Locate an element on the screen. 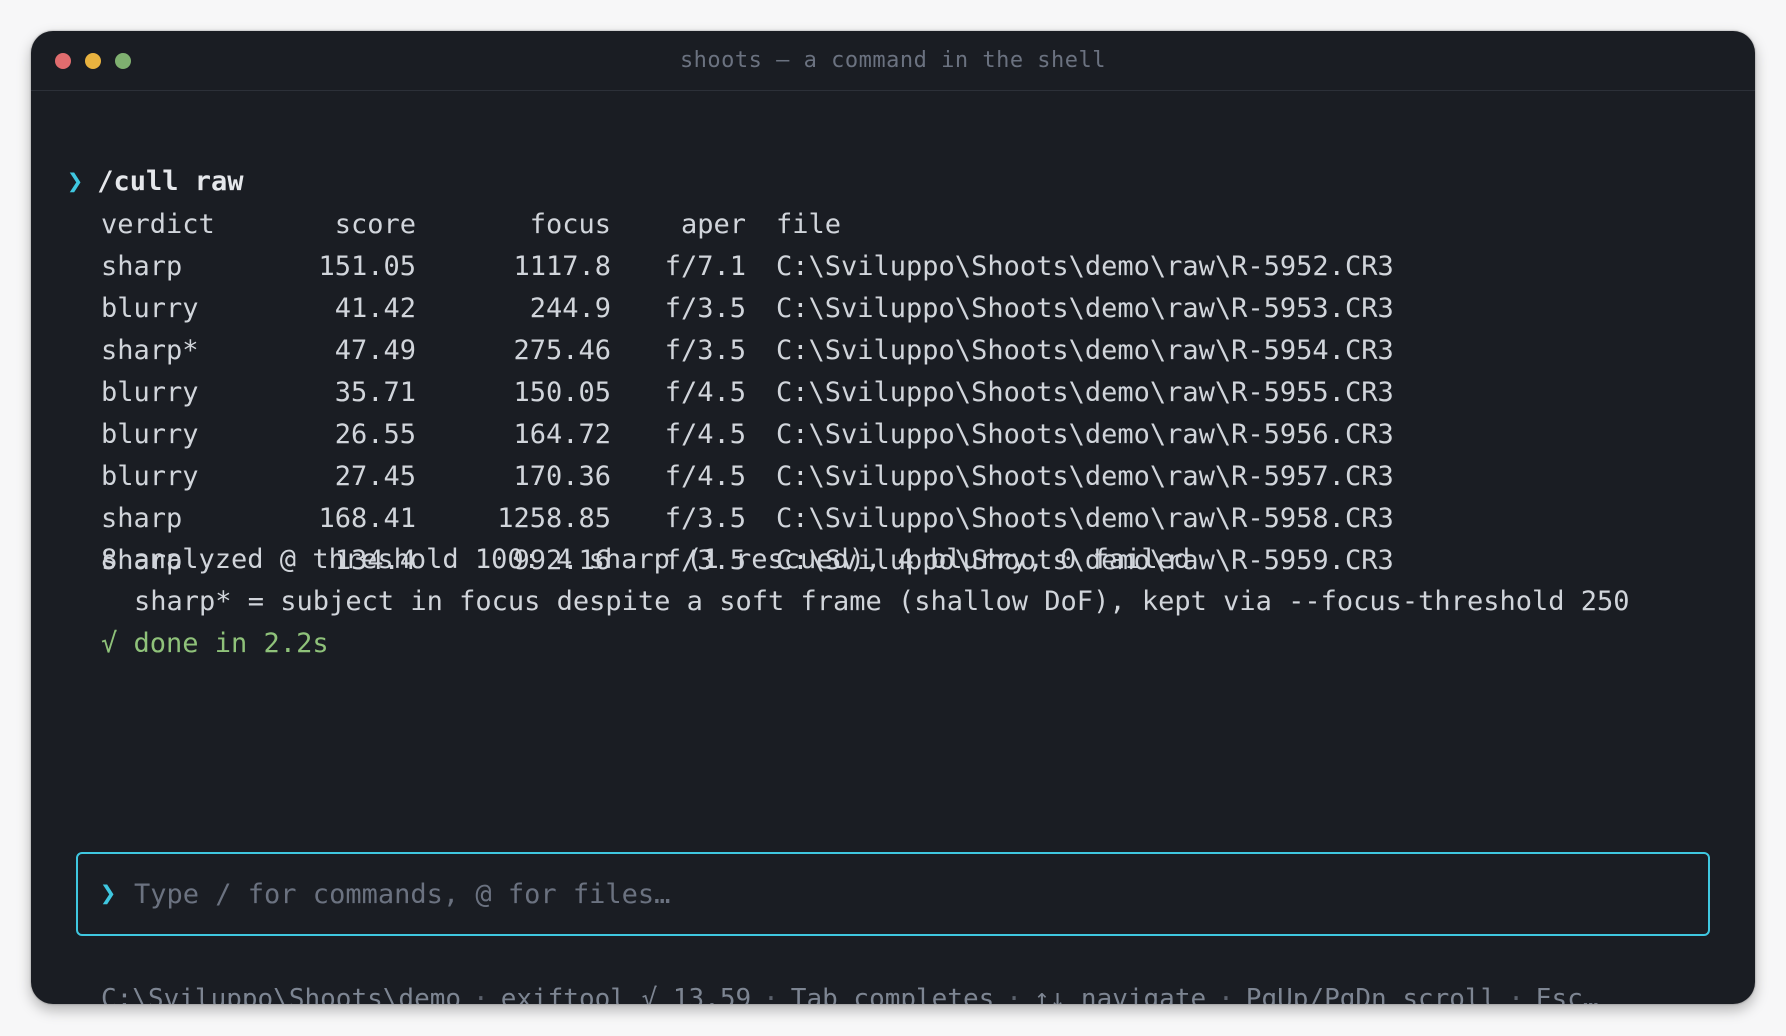 The width and height of the screenshot is (1786, 1036). cell-file: C:\Sviluppo\Shoots\demo\raw\R-5958.CR3 is located at coordinates (1085, 518).